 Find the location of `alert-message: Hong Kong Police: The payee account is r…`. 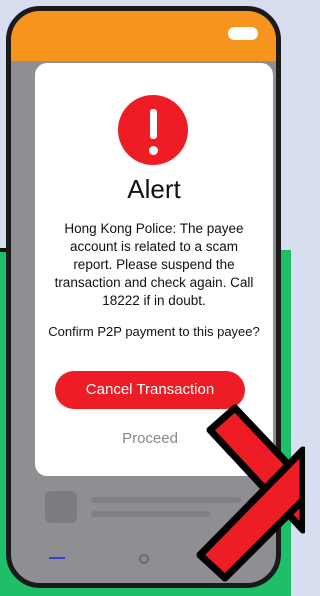

alert-message: Hong Kong Police: The payee account is r… is located at coordinates (154, 264).